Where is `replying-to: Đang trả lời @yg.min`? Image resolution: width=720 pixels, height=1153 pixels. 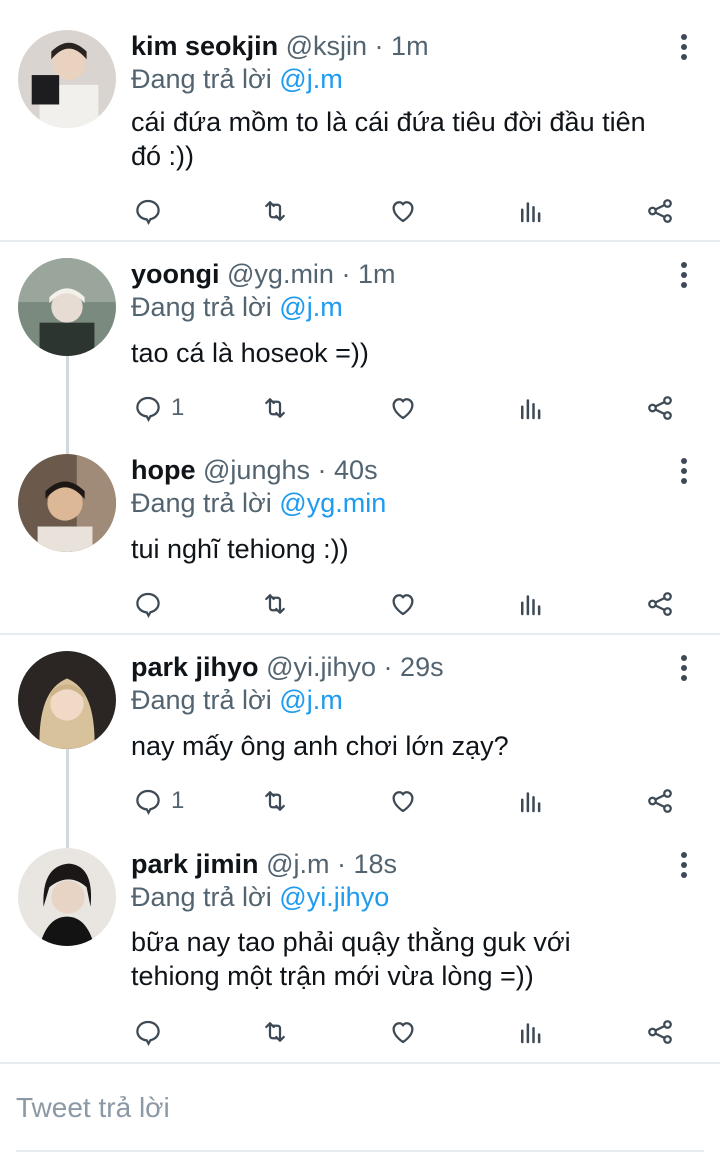 replying-to: Đang trả lời @yg.min is located at coordinates (258, 503).